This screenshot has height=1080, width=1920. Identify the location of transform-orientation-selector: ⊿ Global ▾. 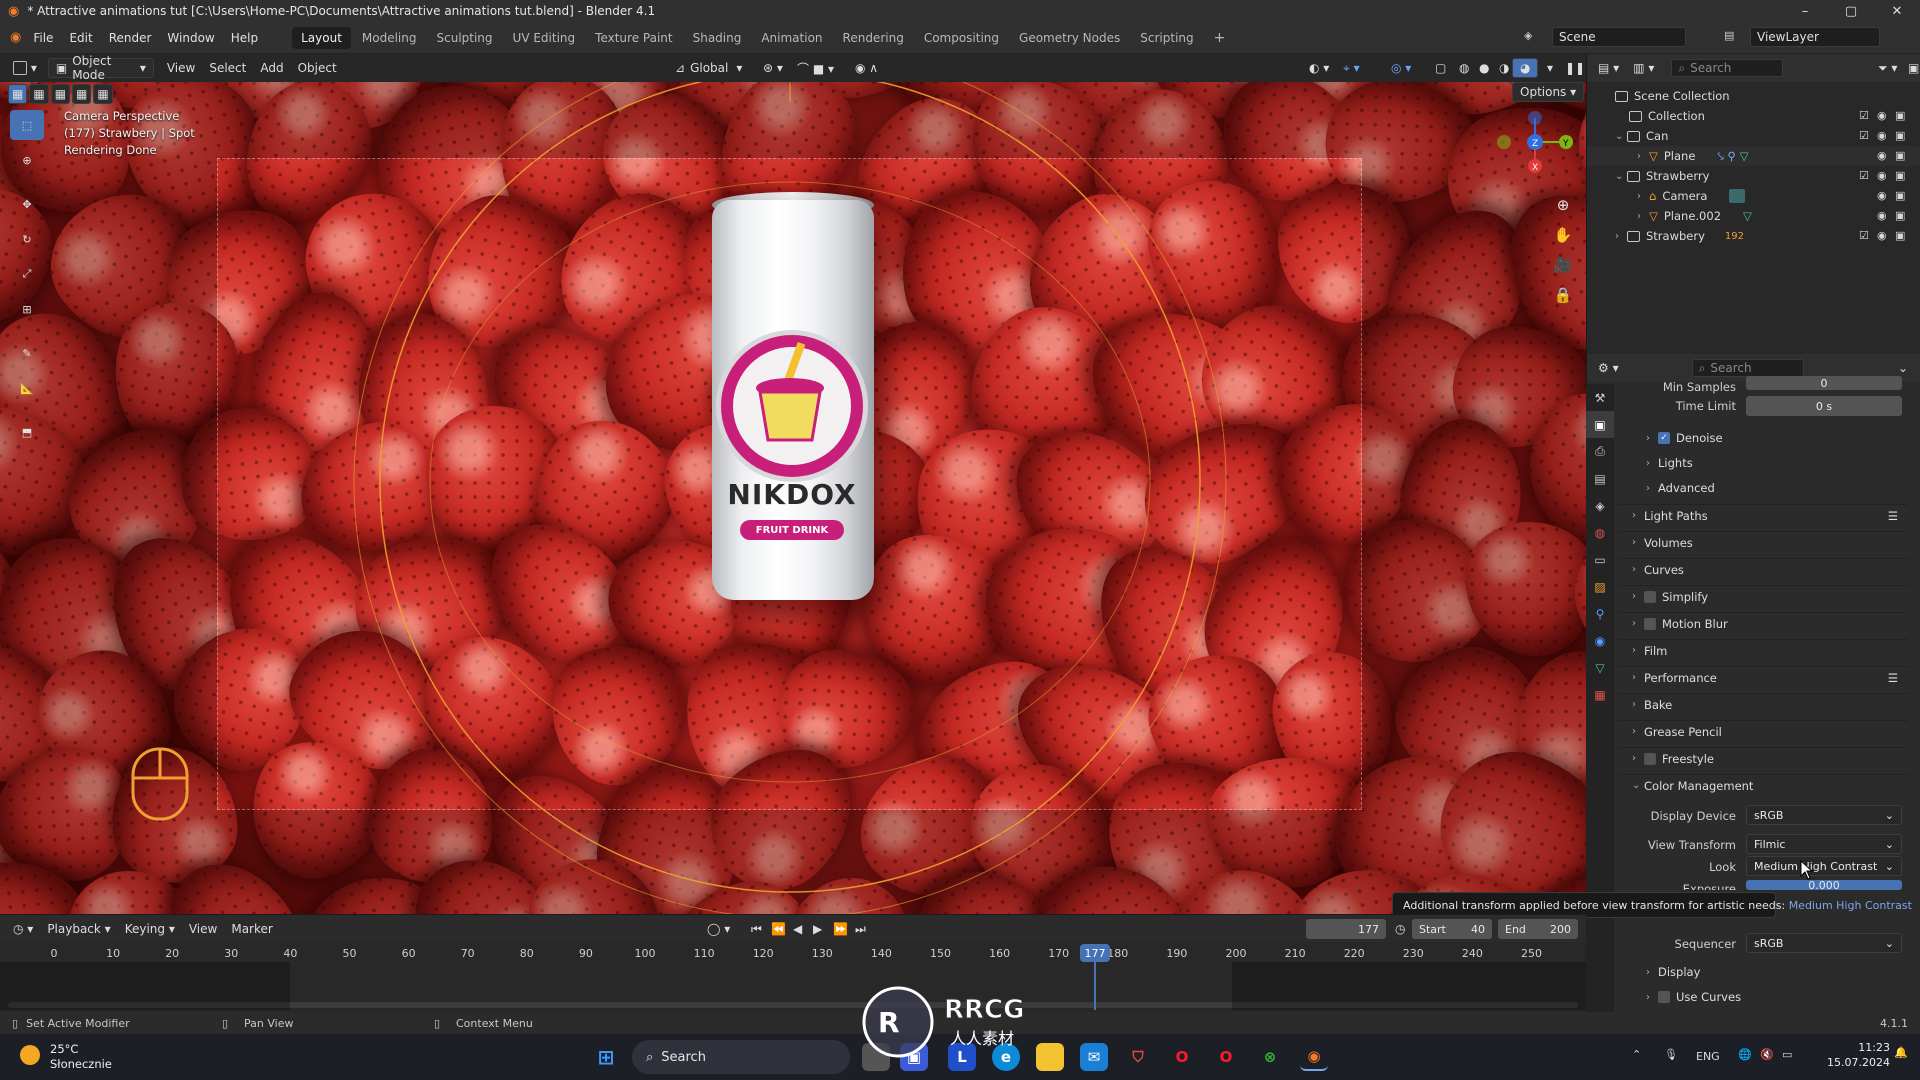
(708, 68).